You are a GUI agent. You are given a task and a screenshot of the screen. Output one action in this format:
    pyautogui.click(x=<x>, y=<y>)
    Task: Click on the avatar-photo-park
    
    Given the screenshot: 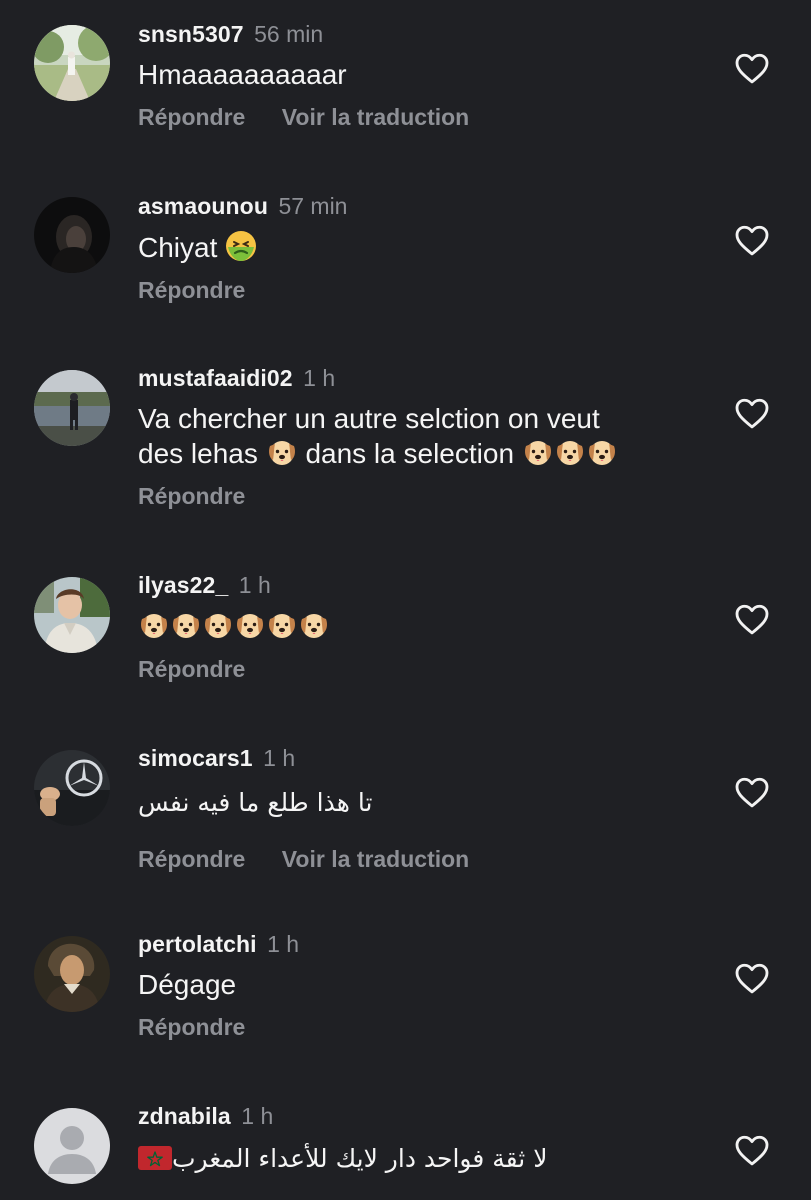 What is the action you would take?
    pyautogui.click(x=72, y=63)
    